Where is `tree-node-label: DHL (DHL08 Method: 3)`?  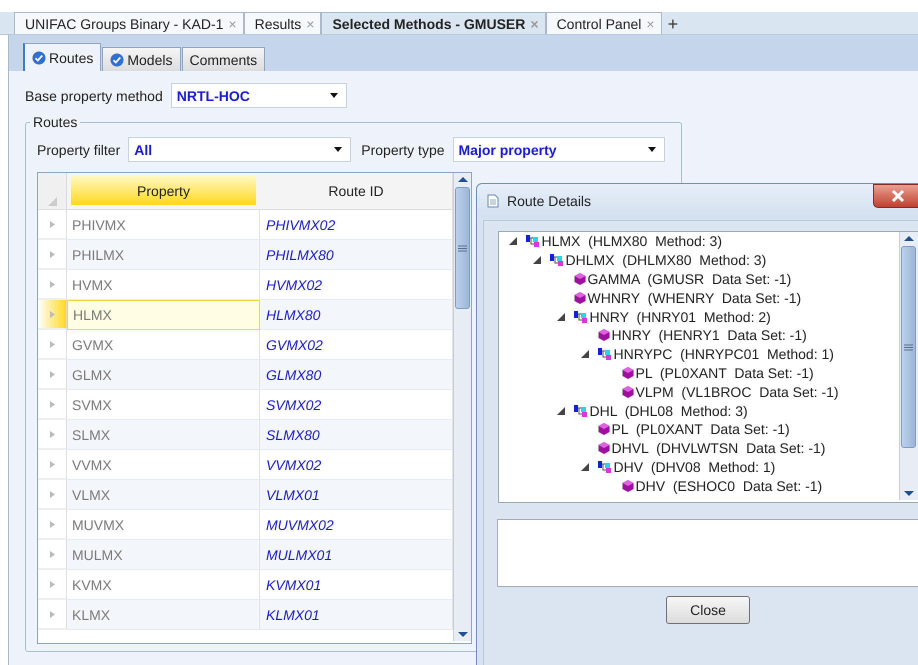
tree-node-label: DHL (DHL08 Method: 3) is located at coordinates (669, 410).